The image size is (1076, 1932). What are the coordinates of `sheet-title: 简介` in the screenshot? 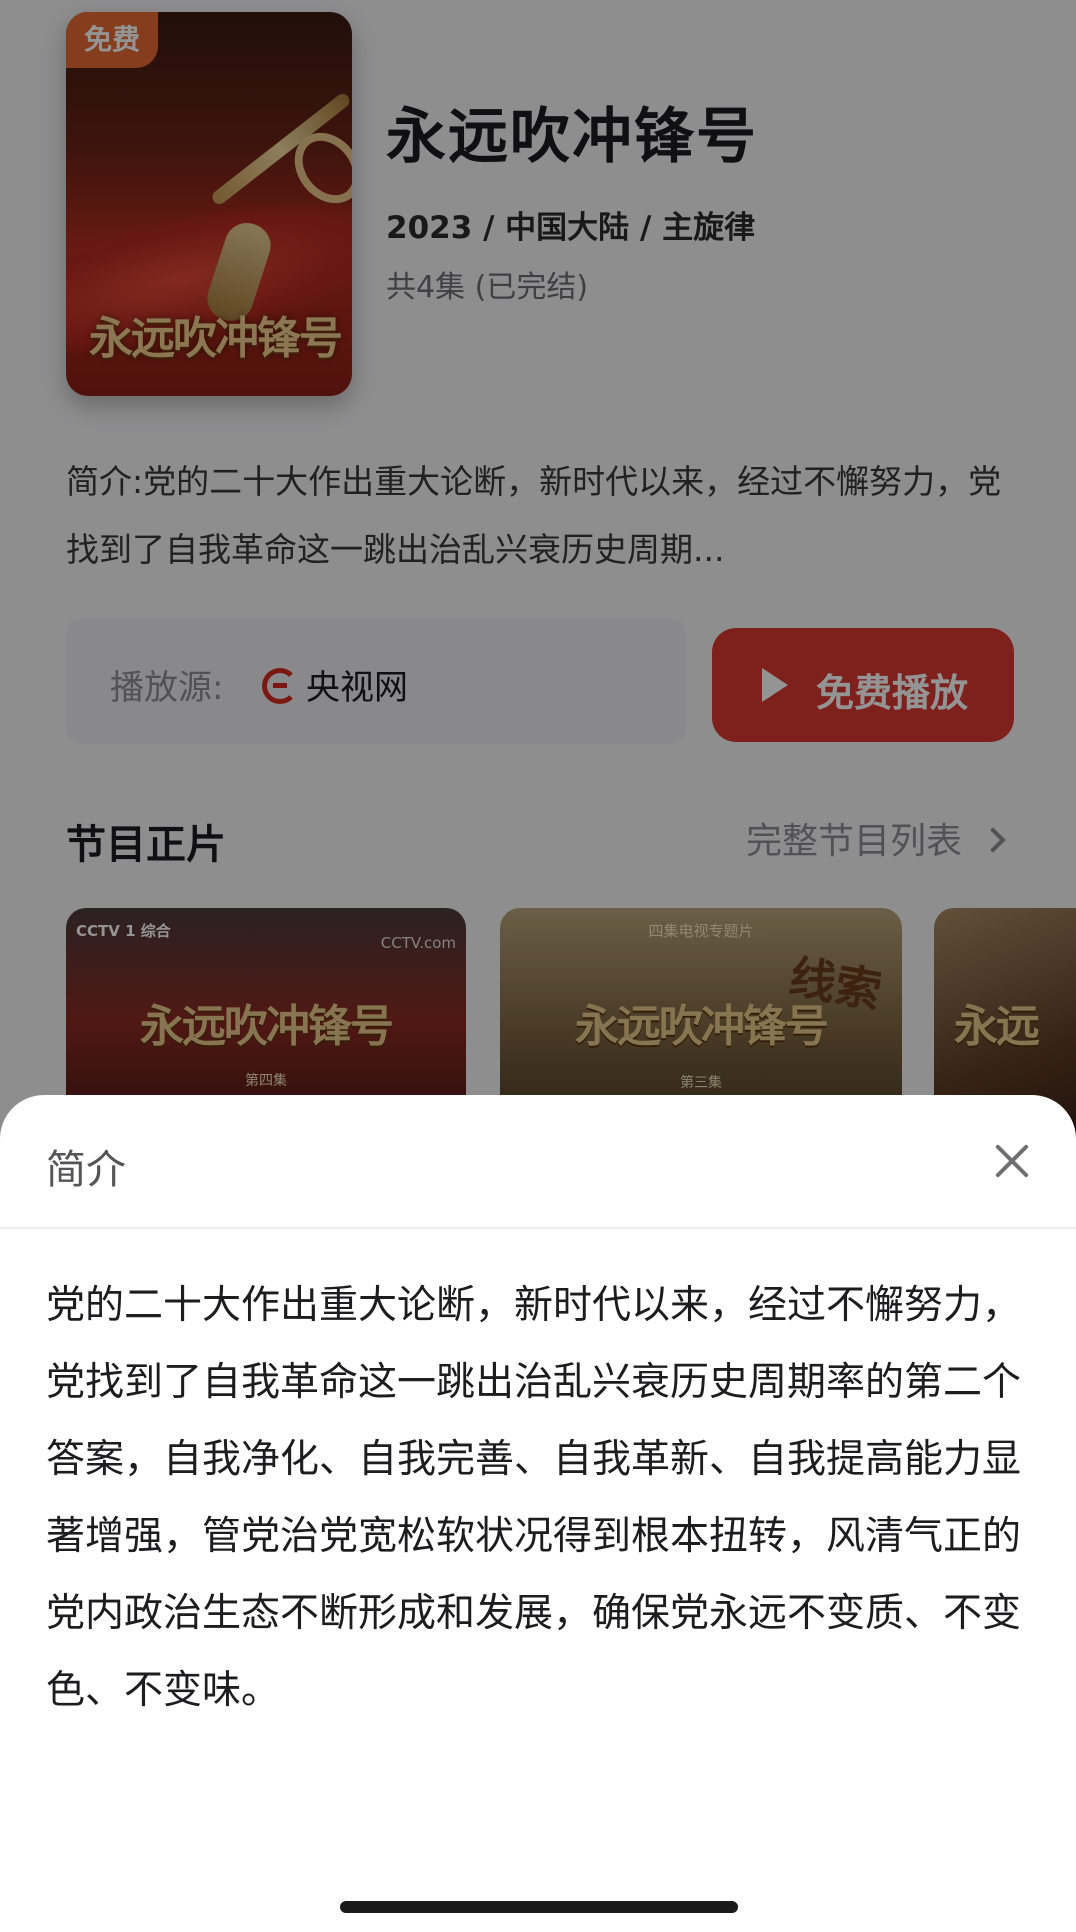 It's located at (86, 1170).